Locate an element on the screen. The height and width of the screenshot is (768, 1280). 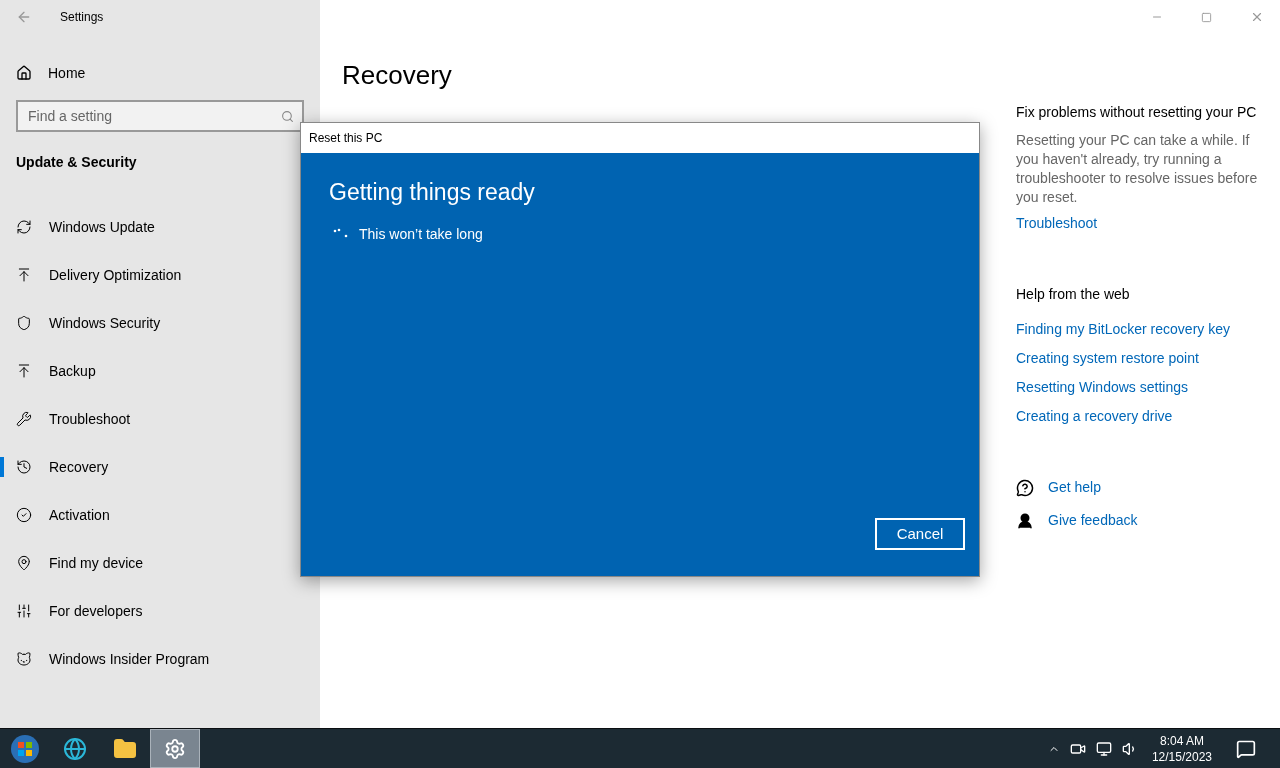
browser-icon is located at coordinates (75, 748).